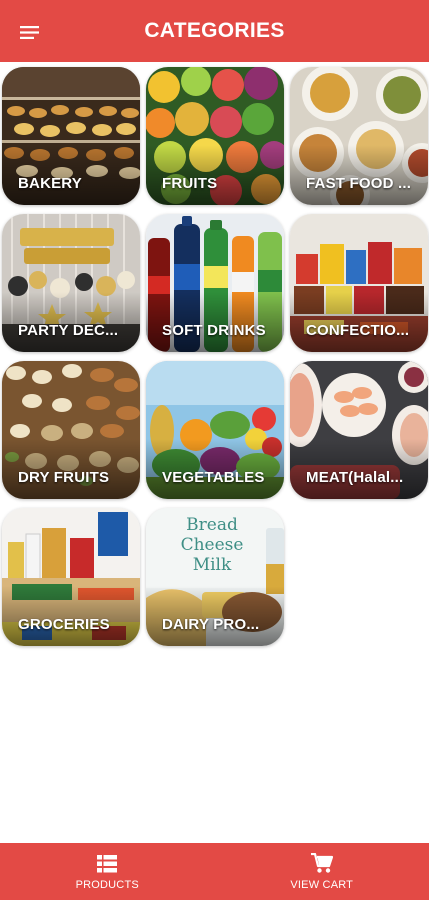 The height and width of the screenshot is (900, 429). I want to click on list-grid-icon, so click(107, 864).